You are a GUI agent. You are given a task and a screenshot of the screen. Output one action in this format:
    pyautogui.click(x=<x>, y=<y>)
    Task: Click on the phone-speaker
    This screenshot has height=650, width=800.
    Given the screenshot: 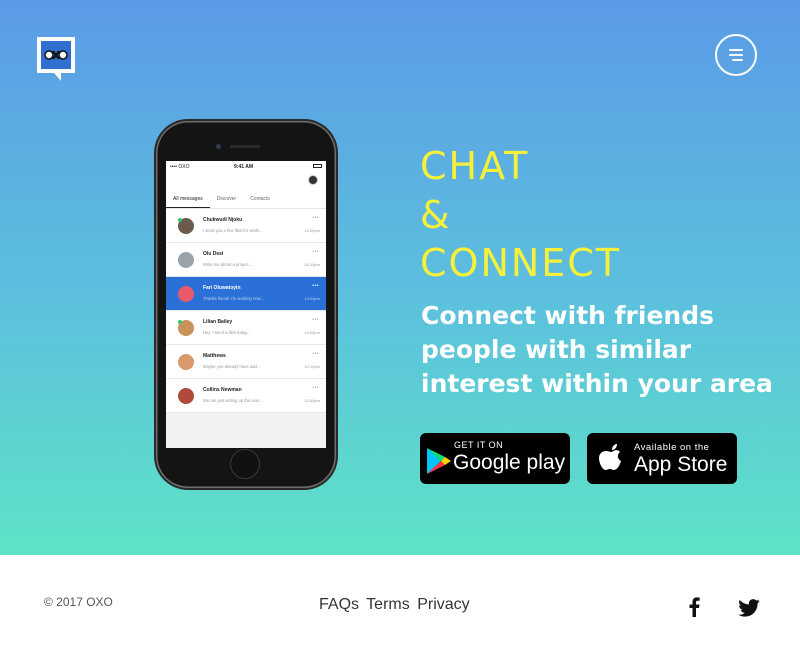 What is the action you would take?
    pyautogui.click(x=245, y=146)
    